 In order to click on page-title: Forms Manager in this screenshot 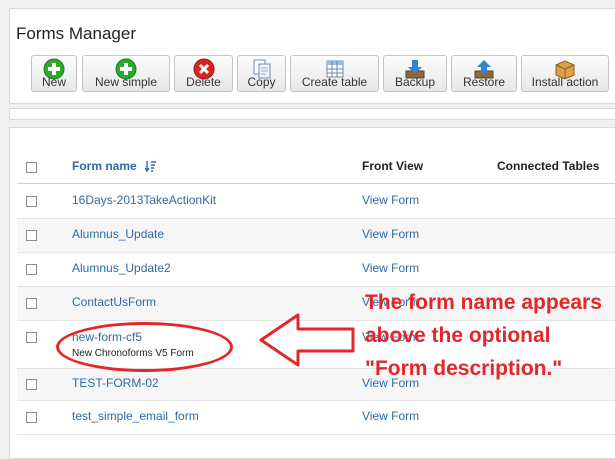, I will do `click(76, 33)`.